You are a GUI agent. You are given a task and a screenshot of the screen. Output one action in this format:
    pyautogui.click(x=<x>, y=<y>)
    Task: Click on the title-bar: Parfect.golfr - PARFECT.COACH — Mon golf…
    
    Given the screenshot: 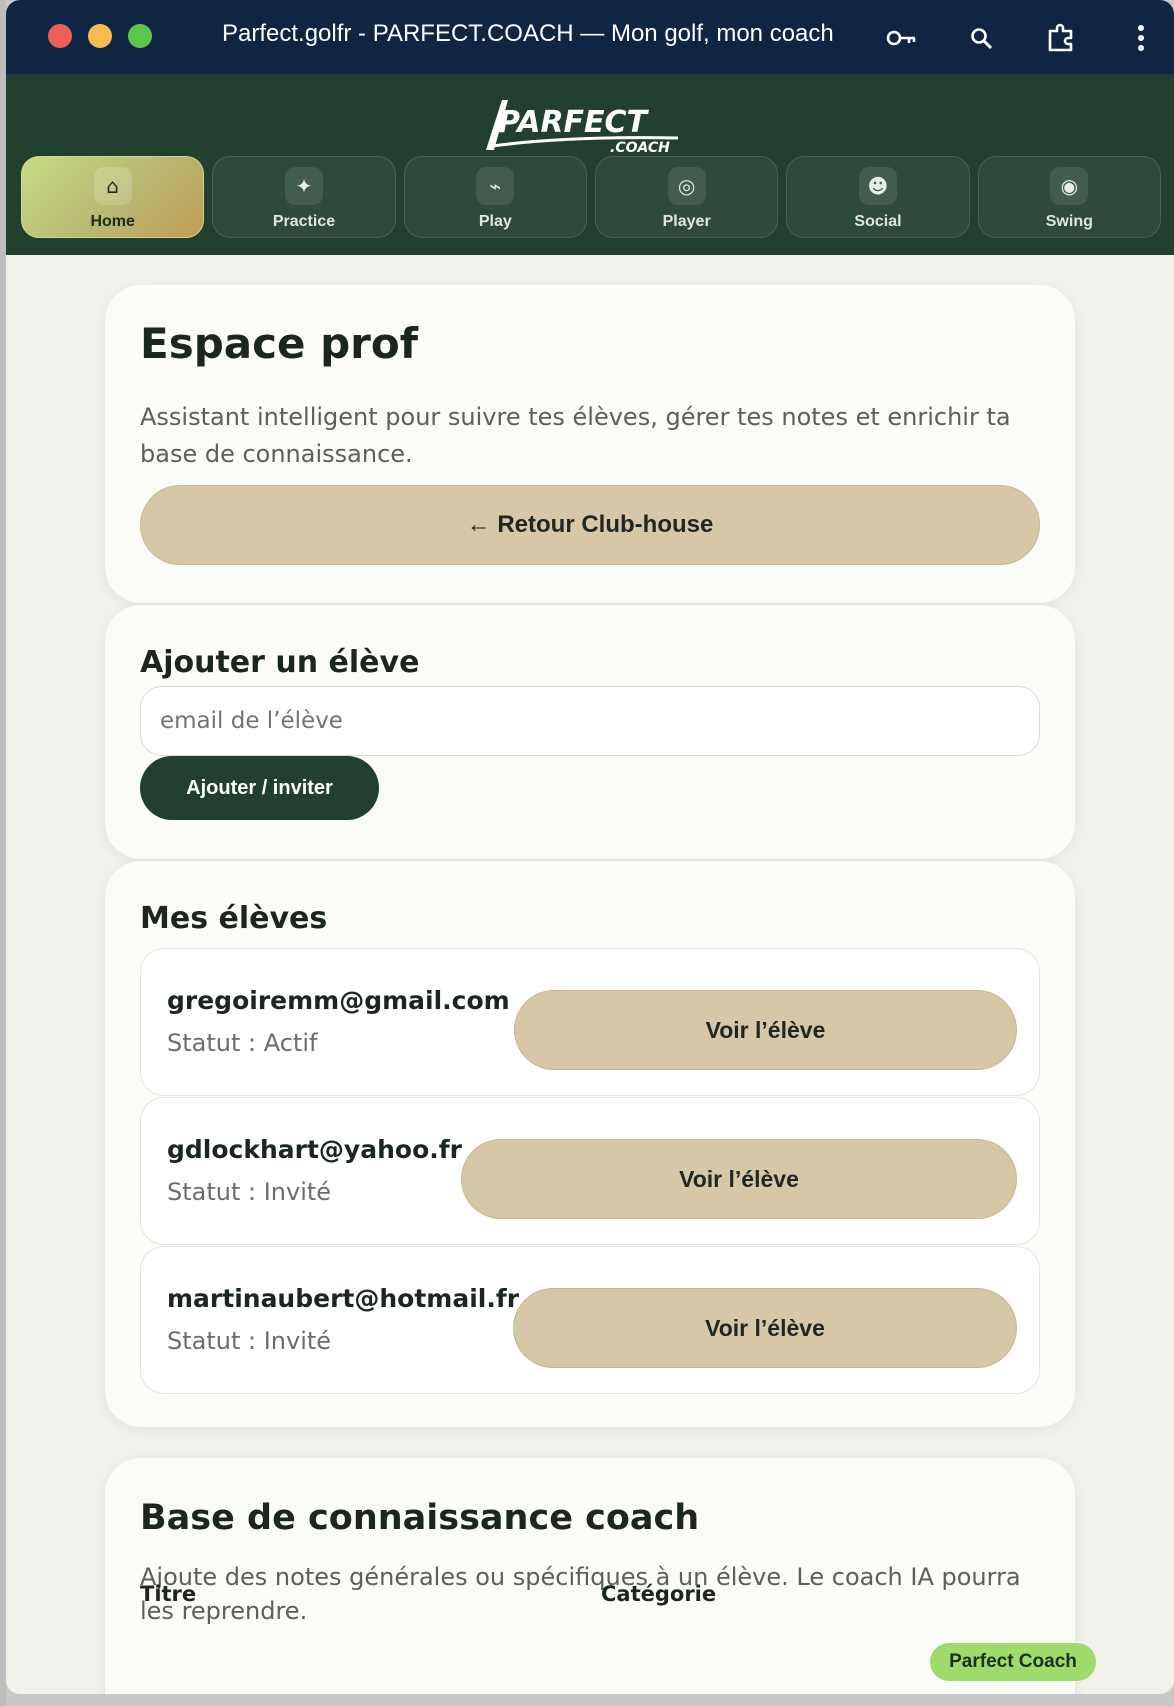 What is the action you would take?
    pyautogui.click(x=590, y=37)
    